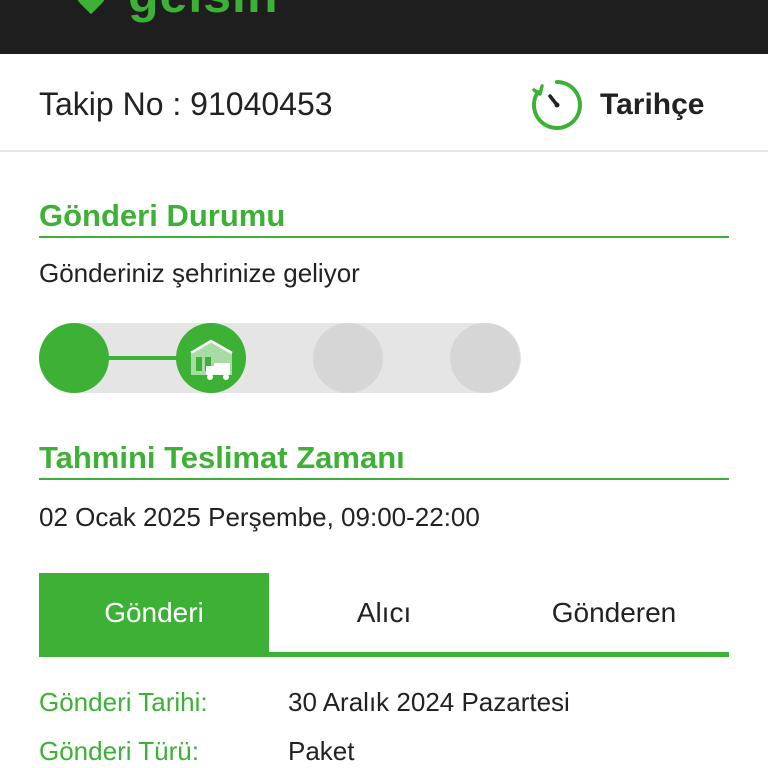 This screenshot has width=768, height=768. I want to click on delivery-title: Tahmini Teslimat Zamanı, so click(384, 459).